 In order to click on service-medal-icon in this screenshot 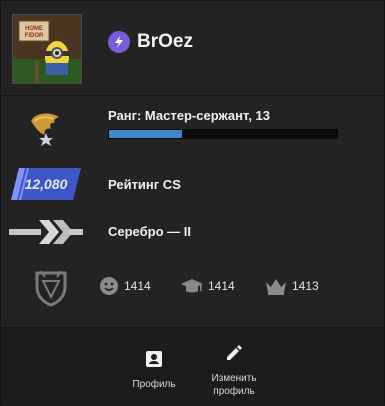, I will do `click(51, 289)`.